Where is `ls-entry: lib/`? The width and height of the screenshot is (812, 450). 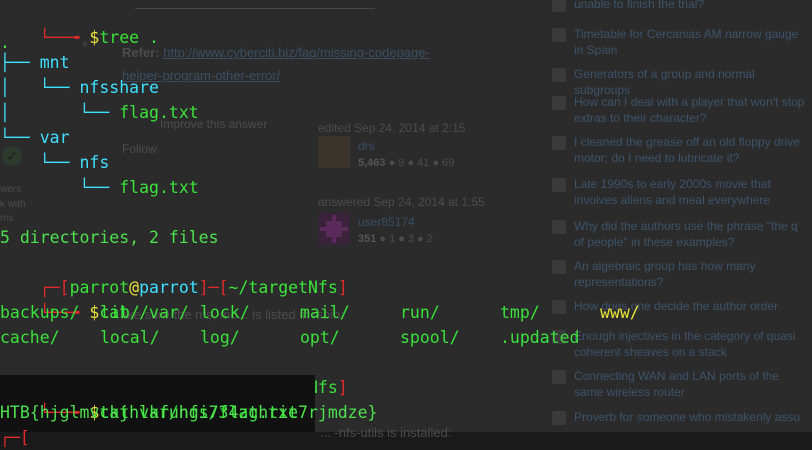 ls-entry: lib/ is located at coordinates (120, 312).